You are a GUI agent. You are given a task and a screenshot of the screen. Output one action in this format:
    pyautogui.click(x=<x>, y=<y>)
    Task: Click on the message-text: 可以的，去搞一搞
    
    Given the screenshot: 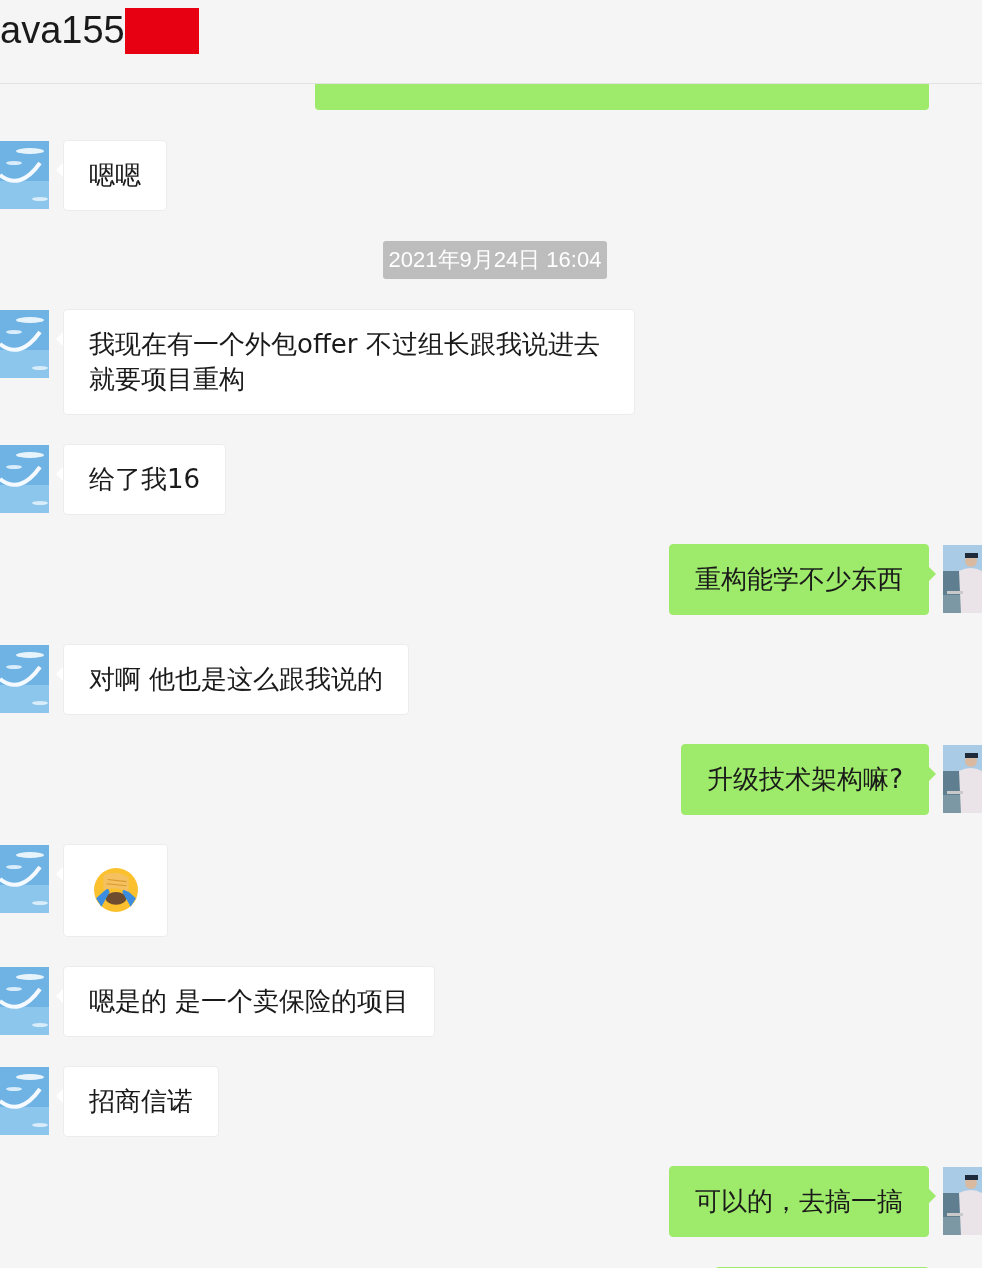 What is the action you would take?
    pyautogui.click(x=799, y=1201)
    